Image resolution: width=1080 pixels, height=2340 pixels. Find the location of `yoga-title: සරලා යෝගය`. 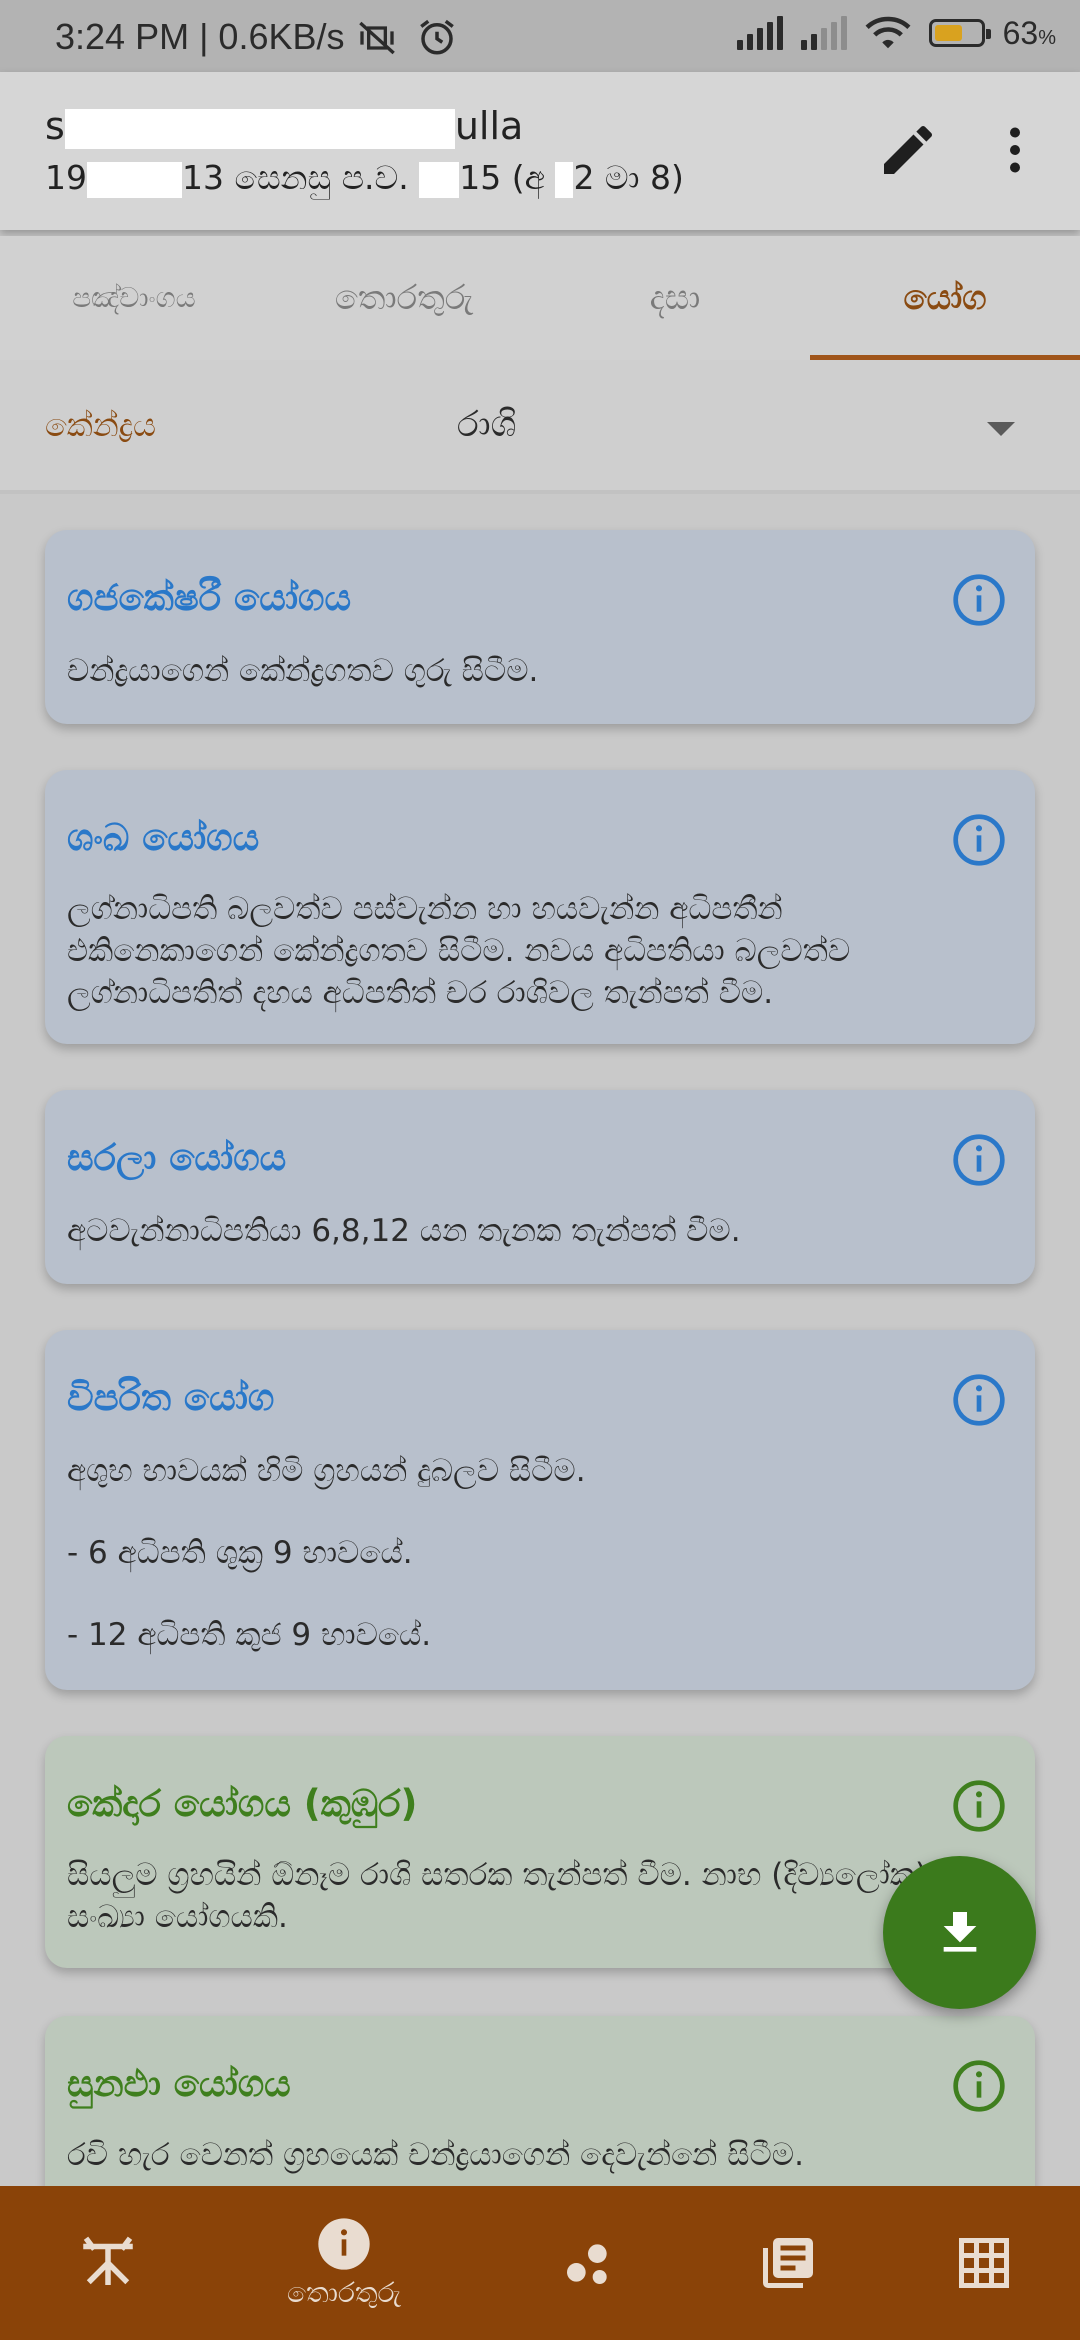

yoga-title: සරලා යෝගය is located at coordinates (177, 1157).